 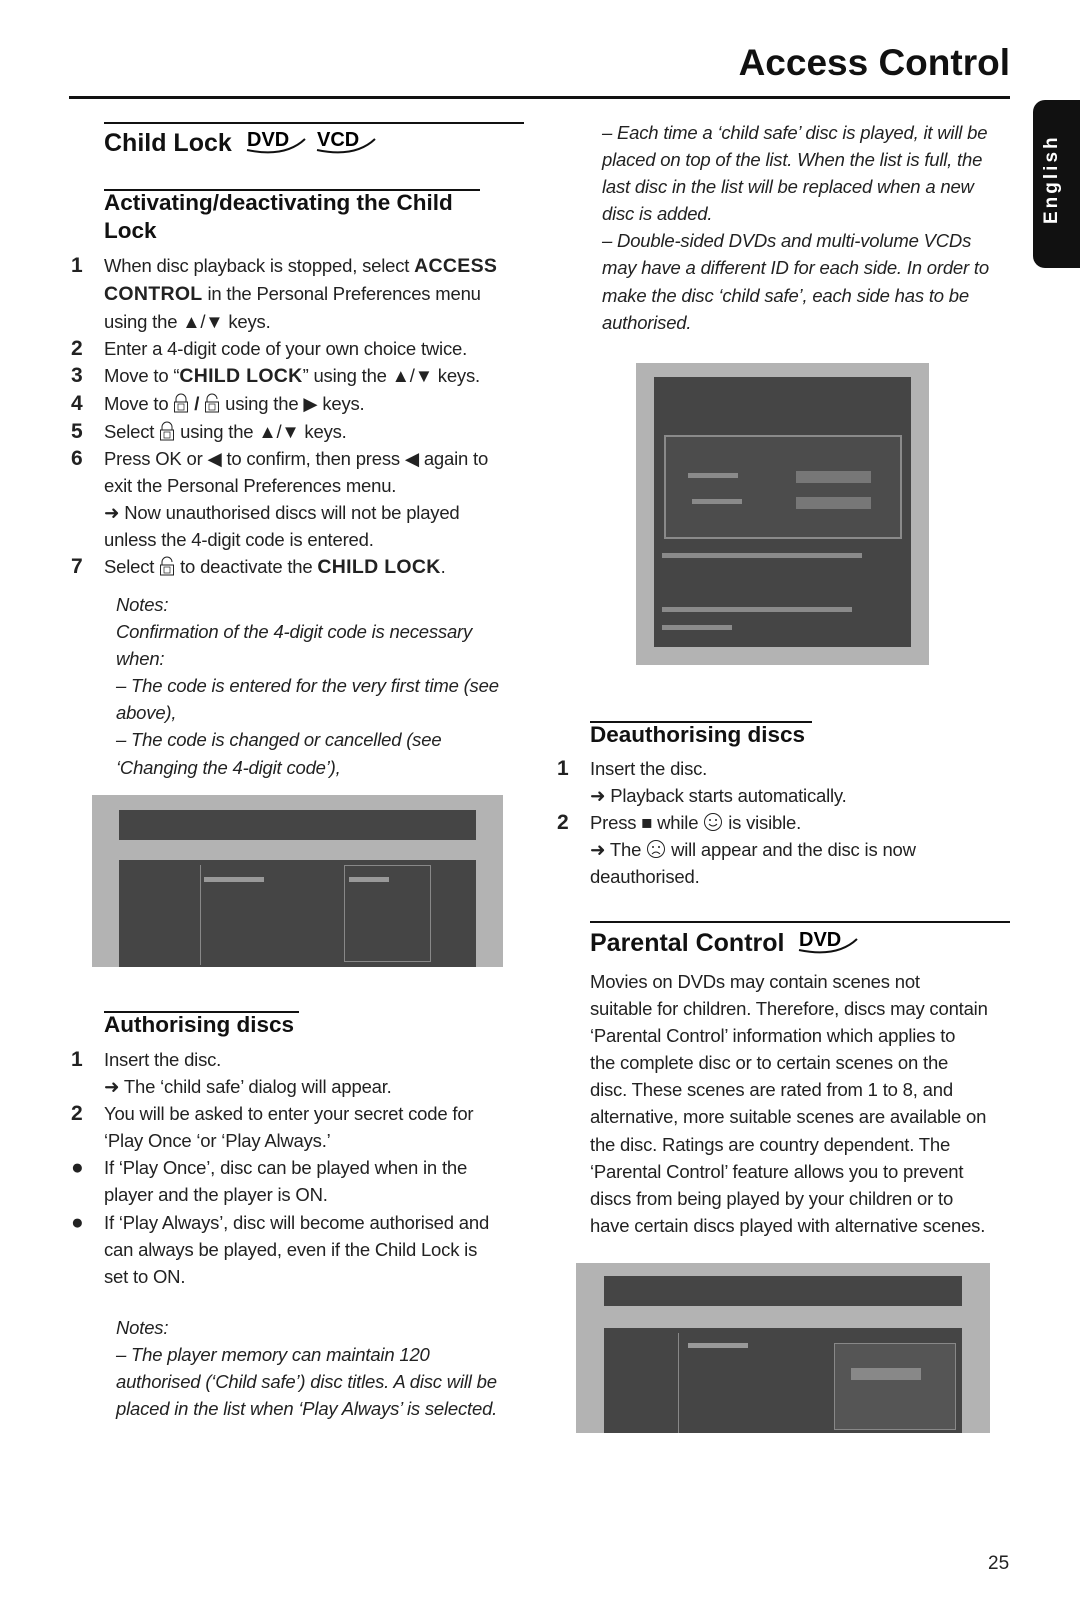 I want to click on page-number: 25, so click(x=999, y=1563).